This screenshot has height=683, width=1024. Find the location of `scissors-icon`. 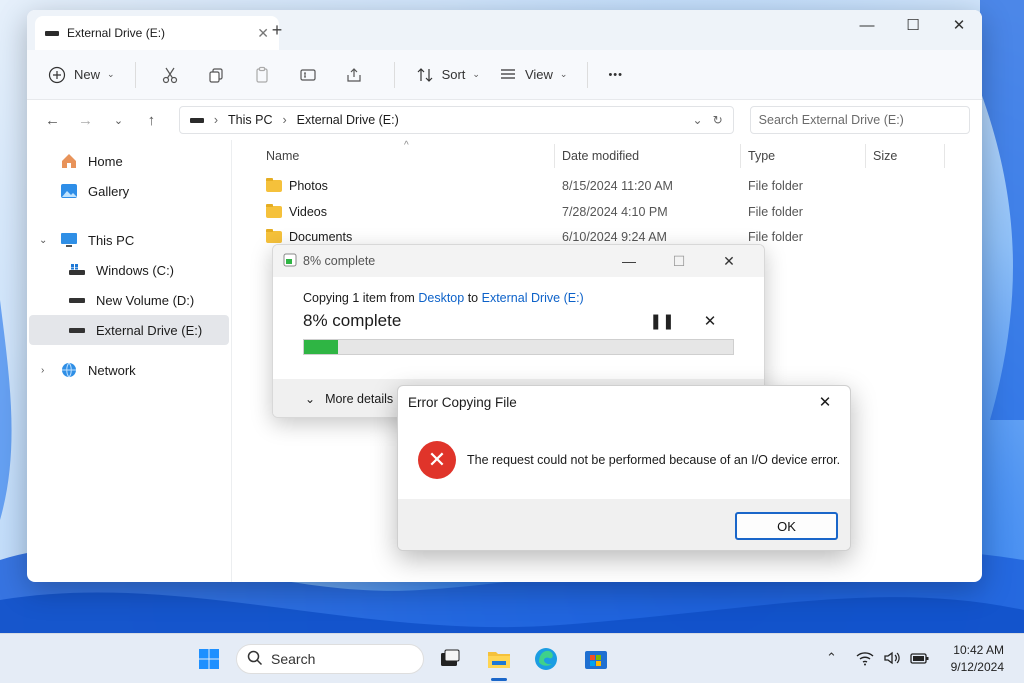

scissors-icon is located at coordinates (170, 75).